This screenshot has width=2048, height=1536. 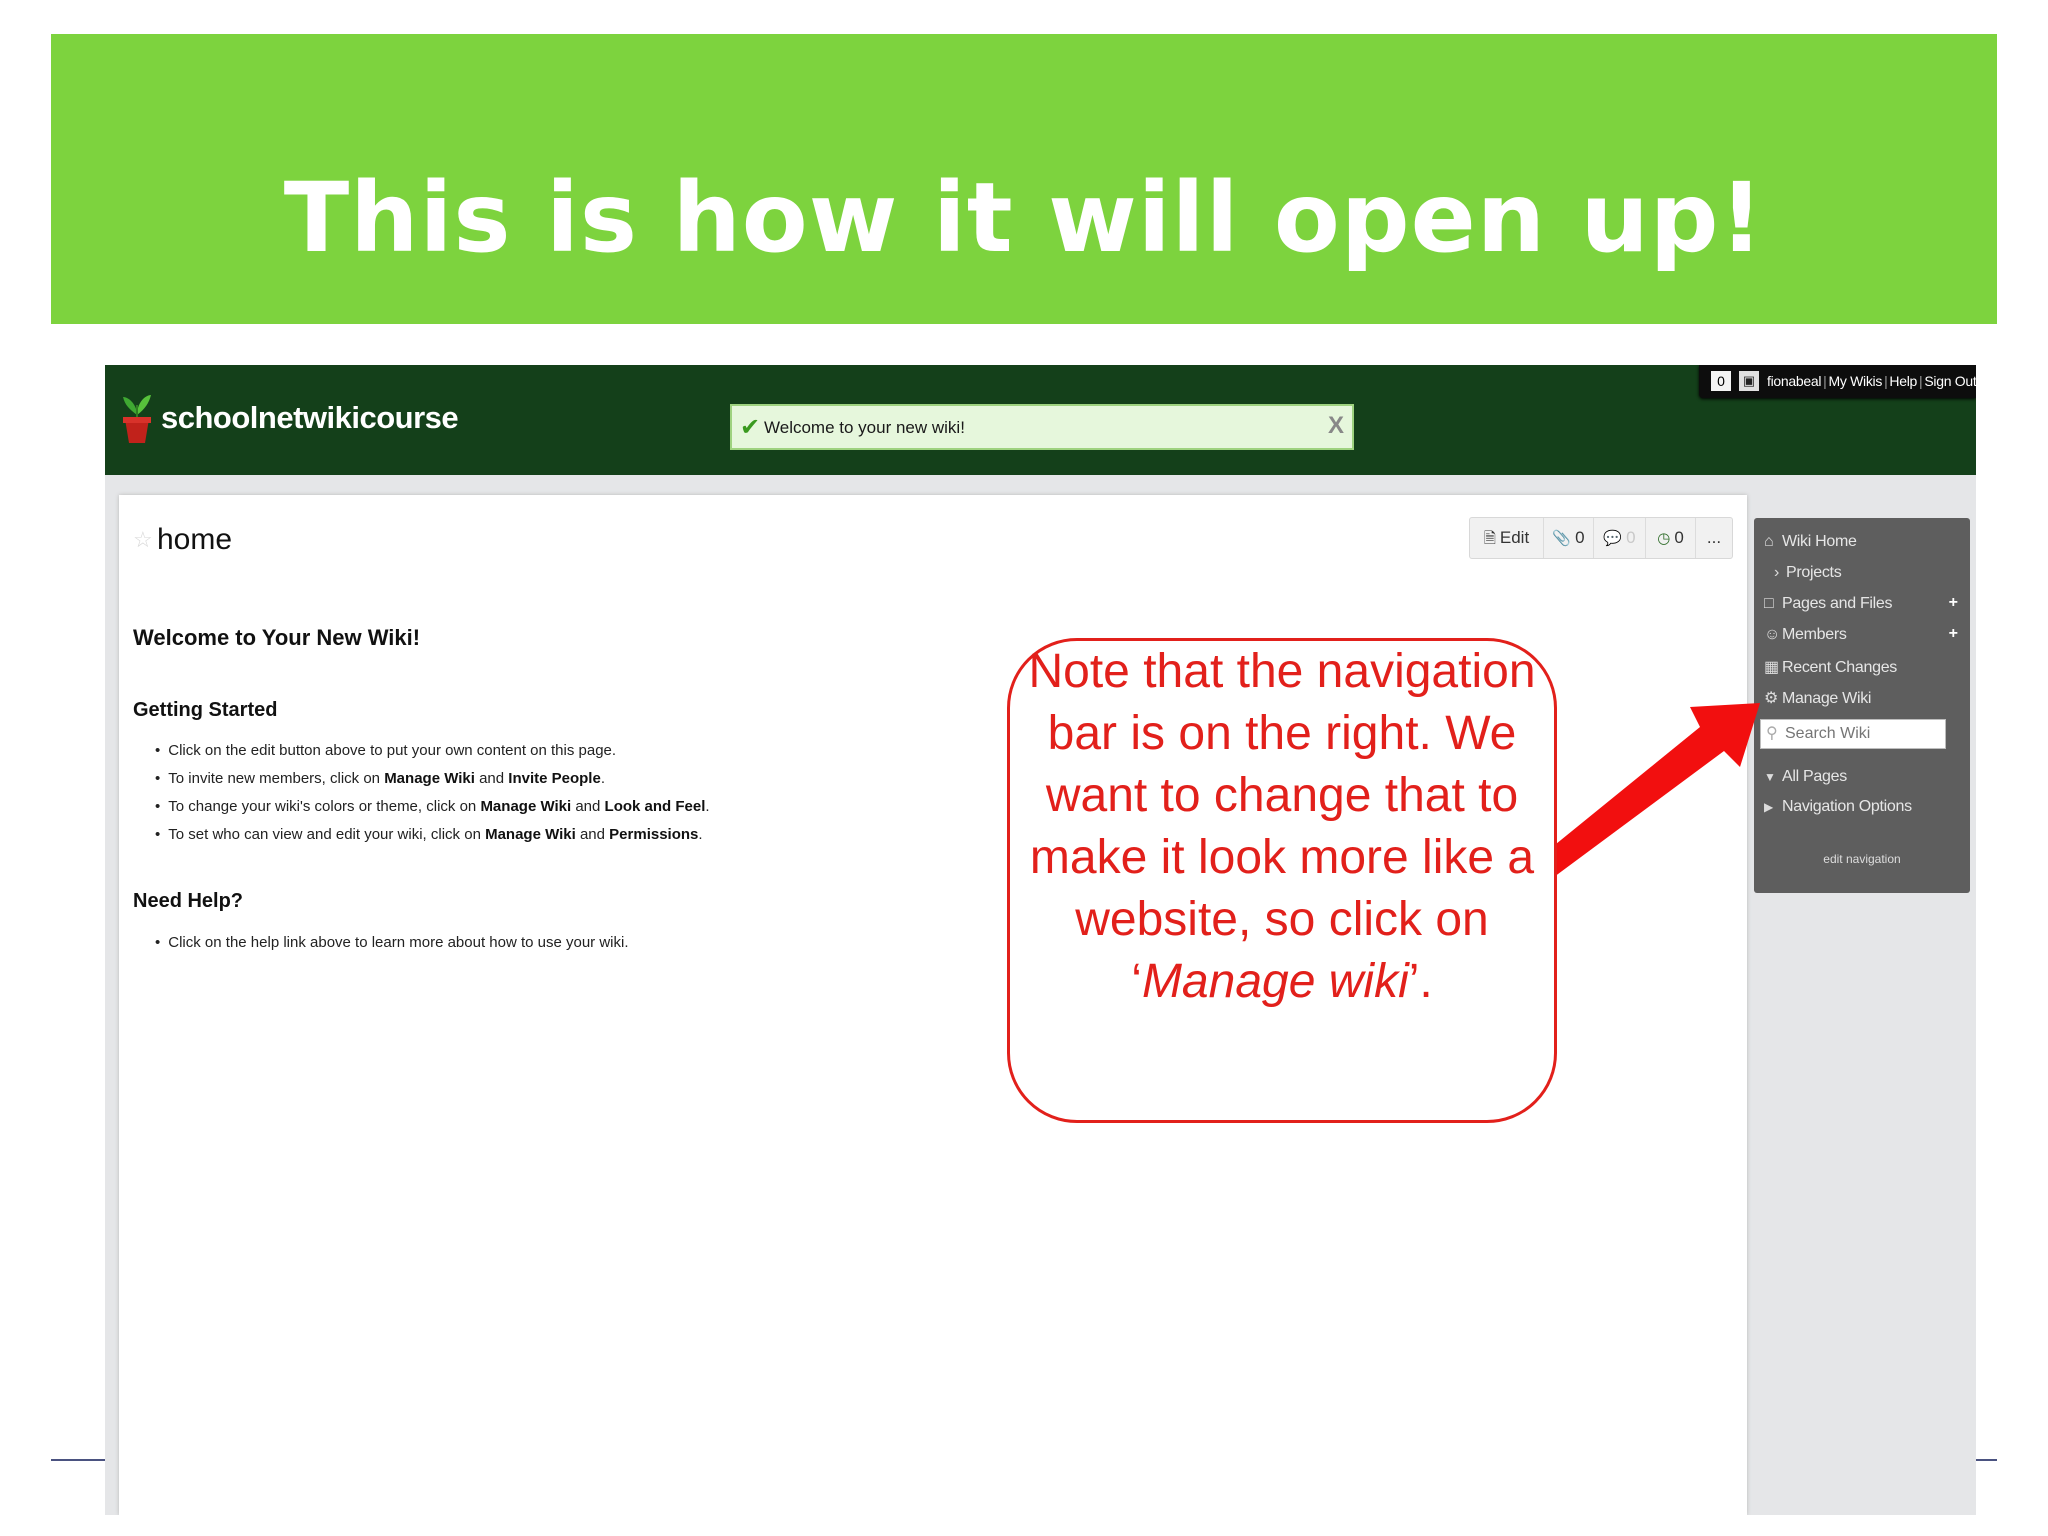 I want to click on help-link: Help, so click(x=1903, y=381).